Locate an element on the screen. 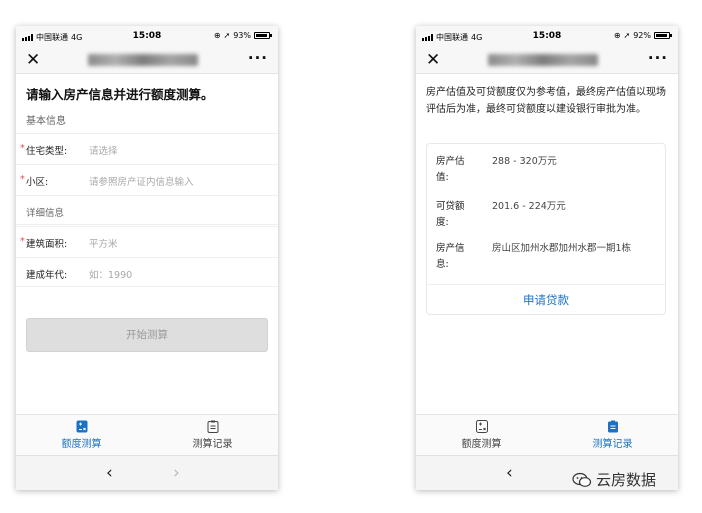 This screenshot has width=702, height=513. watermark: 云房数据 is located at coordinates (614, 479).